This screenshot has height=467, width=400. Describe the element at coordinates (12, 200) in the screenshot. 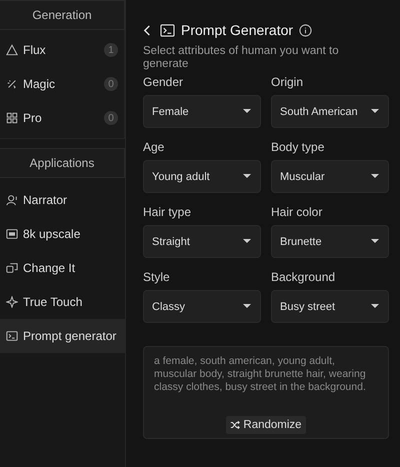

I see `person-icon` at that location.